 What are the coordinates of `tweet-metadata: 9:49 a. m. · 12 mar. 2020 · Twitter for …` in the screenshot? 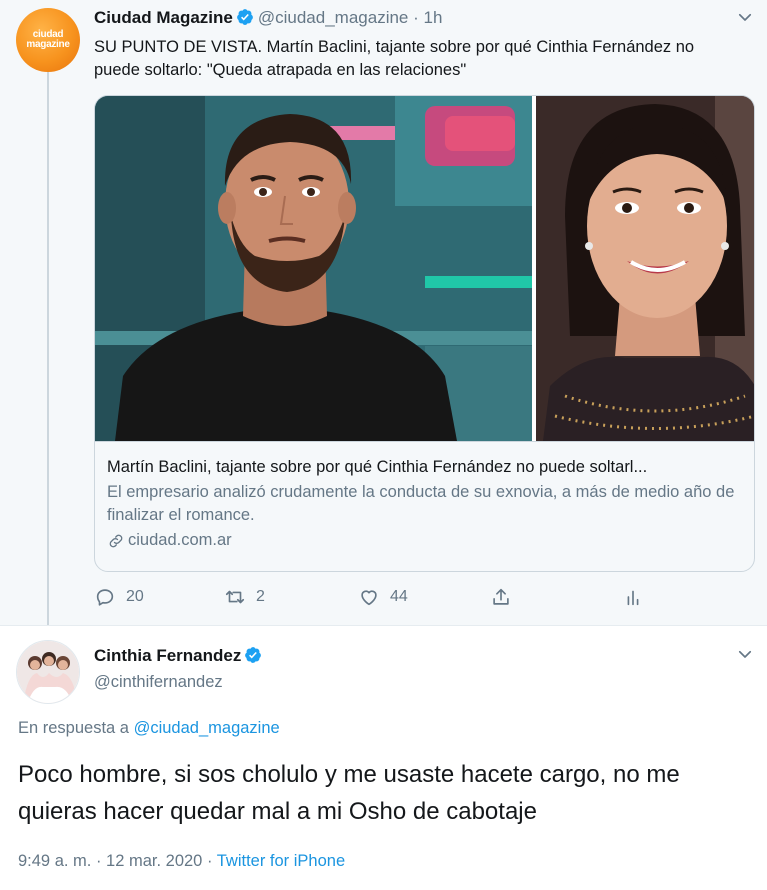 It's located at (181, 861).